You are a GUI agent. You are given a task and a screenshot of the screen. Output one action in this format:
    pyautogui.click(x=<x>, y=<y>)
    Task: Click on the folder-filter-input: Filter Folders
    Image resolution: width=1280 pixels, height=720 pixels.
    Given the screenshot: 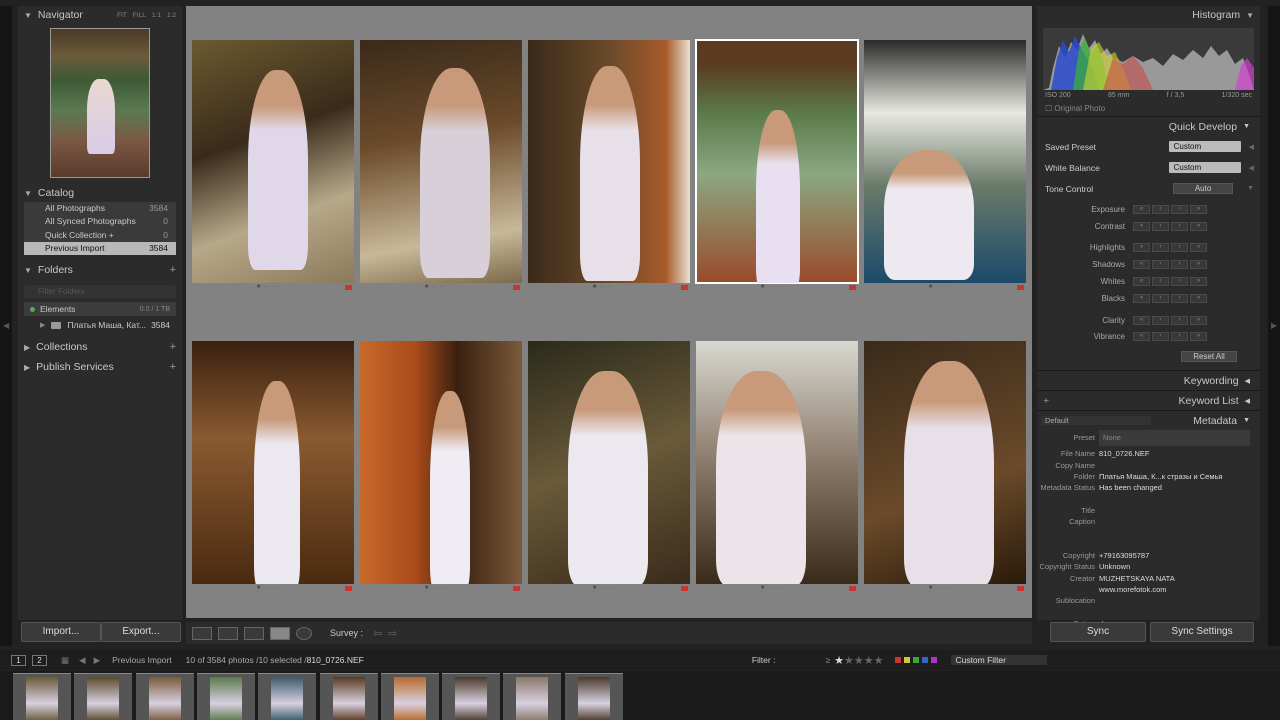 What is the action you would take?
    pyautogui.click(x=100, y=292)
    